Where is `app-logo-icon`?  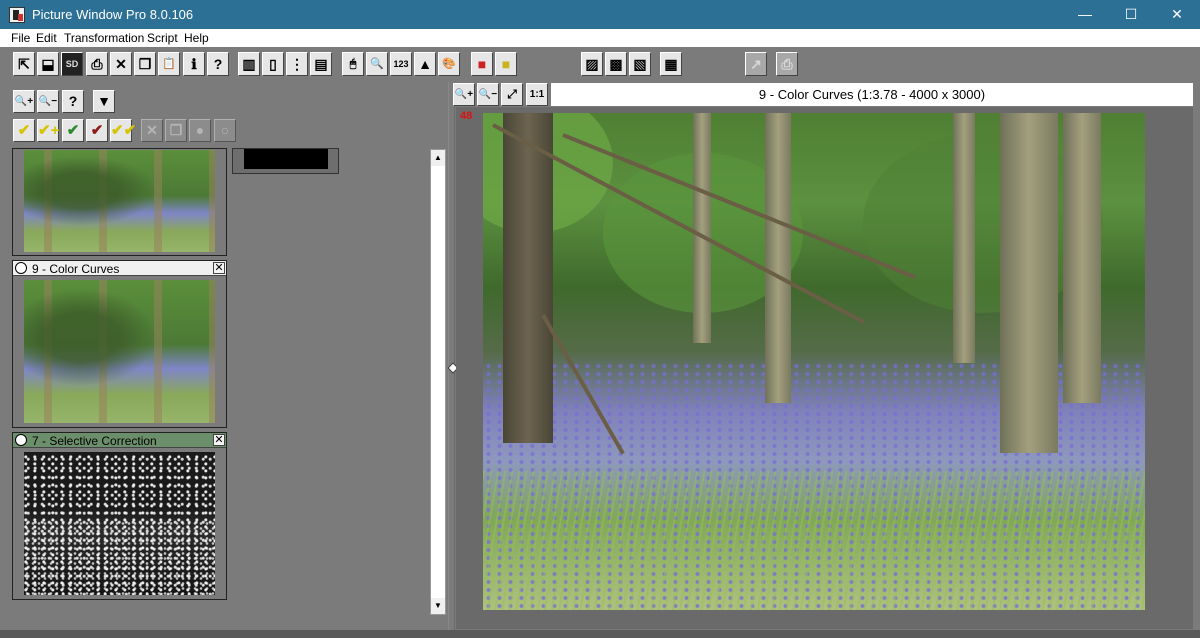
app-logo-icon is located at coordinates (17, 15).